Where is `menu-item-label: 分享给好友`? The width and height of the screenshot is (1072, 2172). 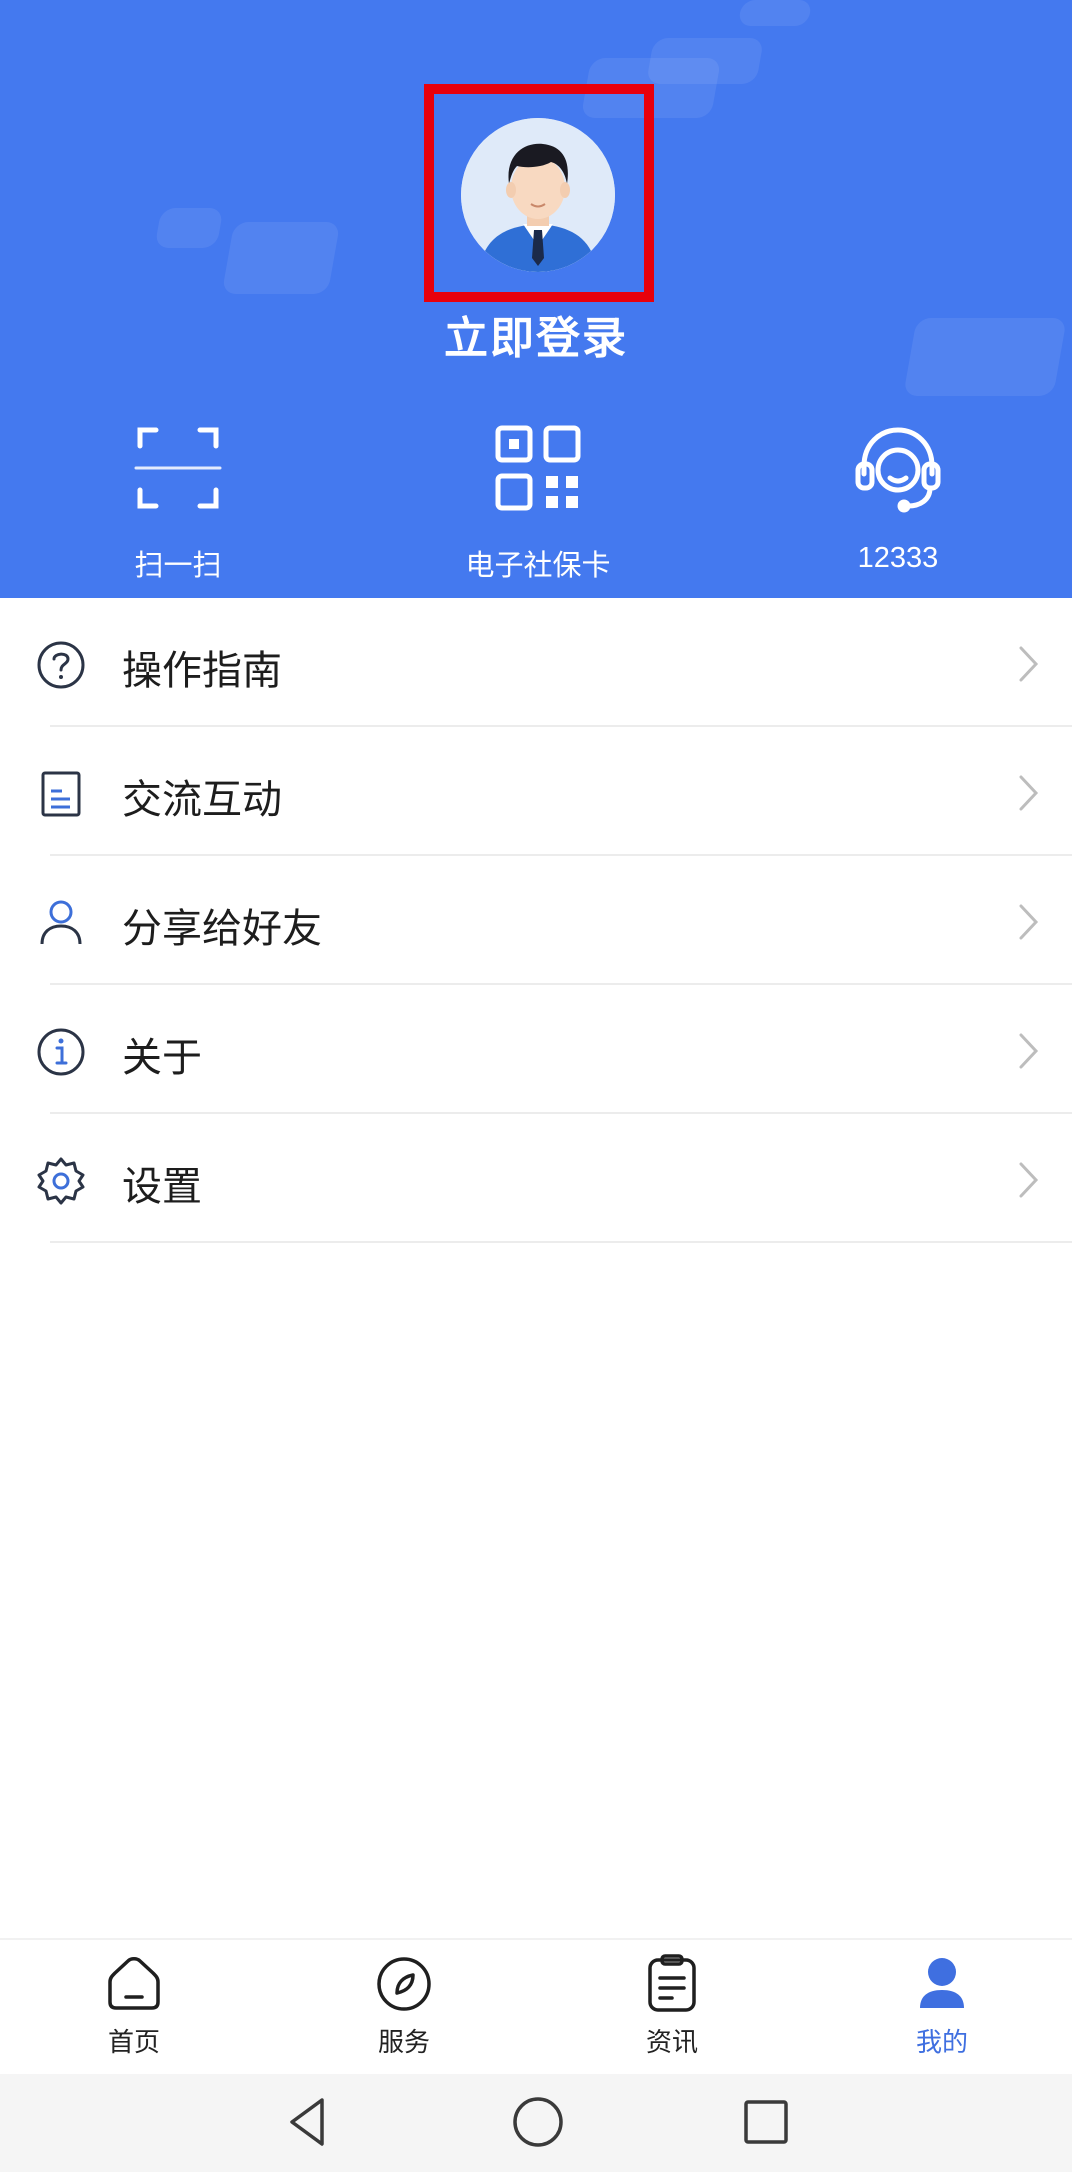 menu-item-label: 分享给好友 is located at coordinates (222, 929).